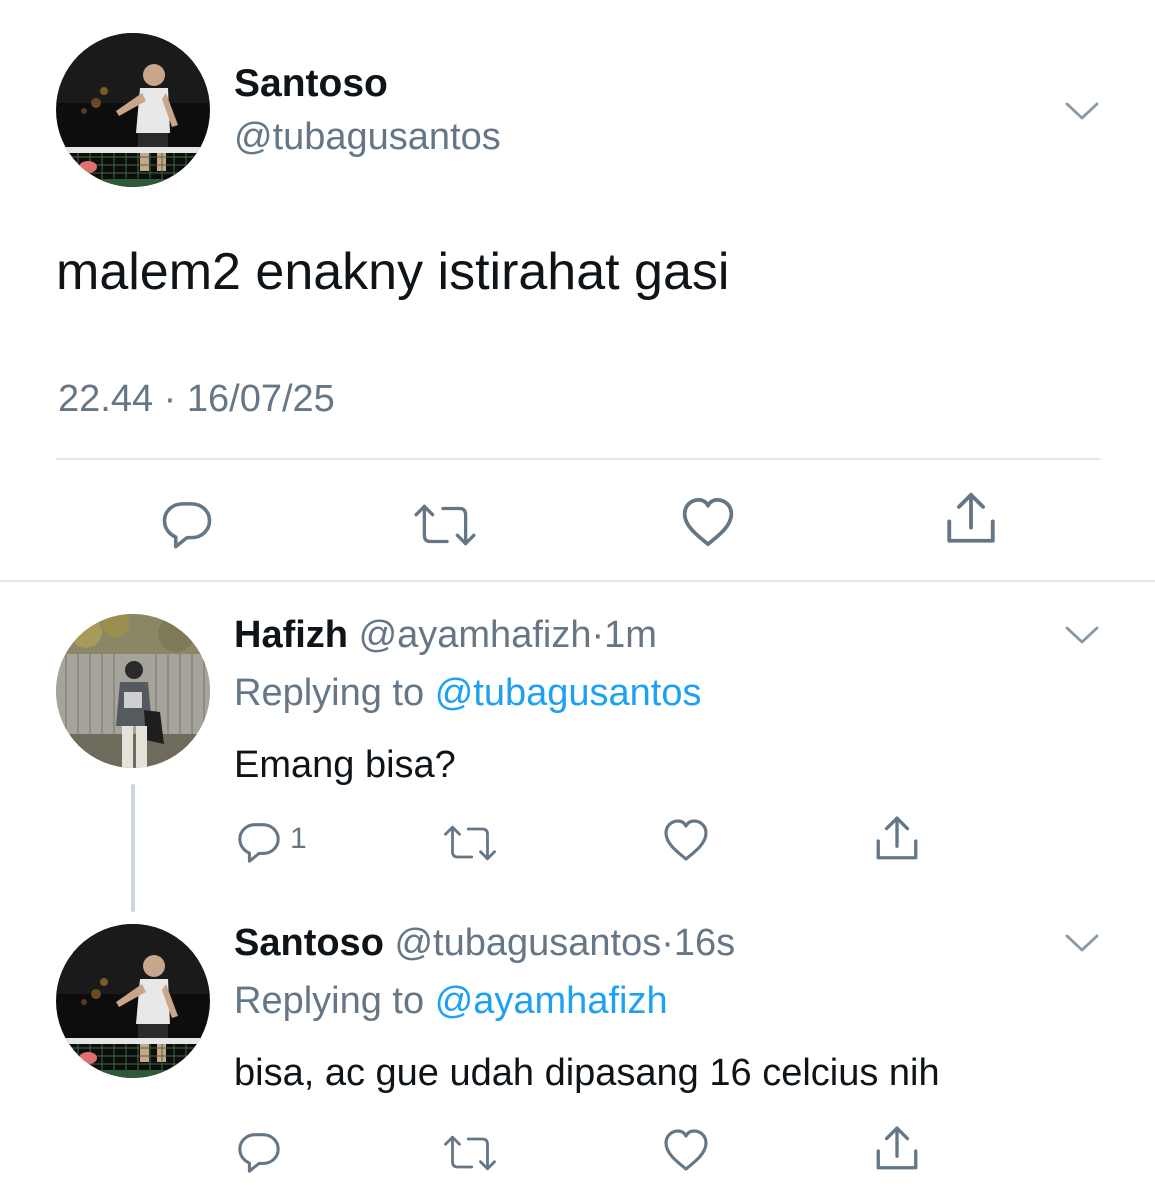 The width and height of the screenshot is (1155, 1200). What do you see at coordinates (367, 137) in the screenshot?
I see `author-handle: @tubagusantos` at bounding box center [367, 137].